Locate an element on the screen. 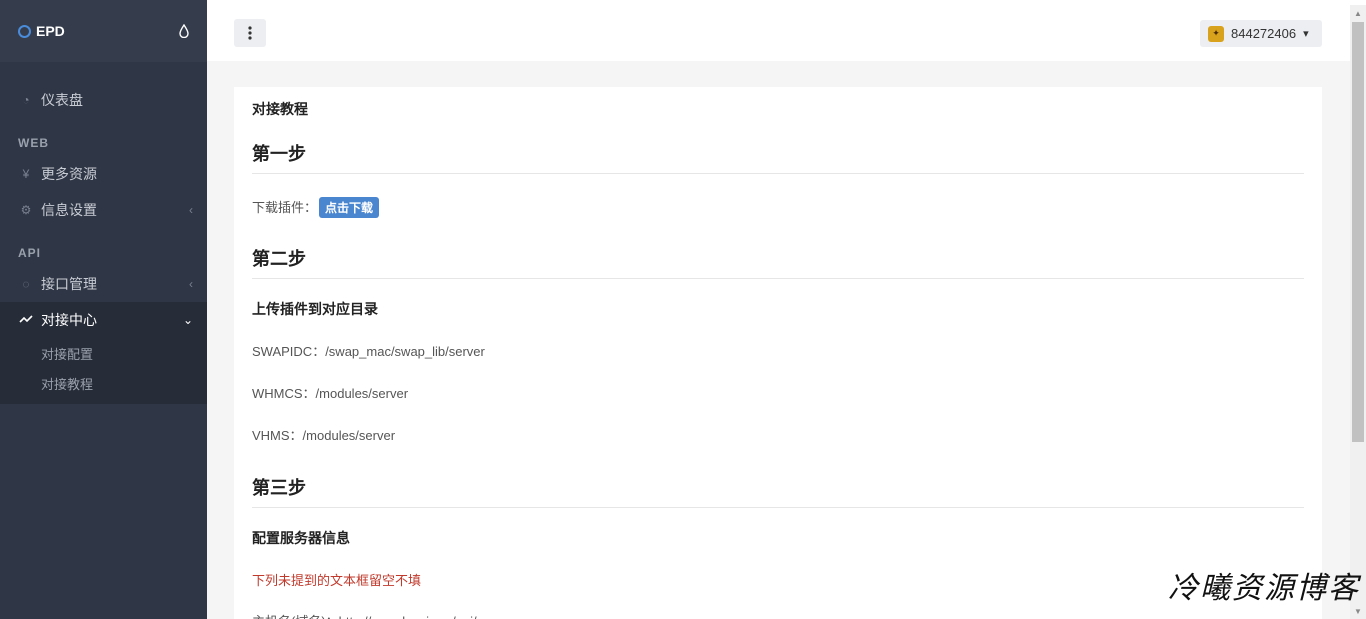  section-web: WEB is located at coordinates (33, 143).